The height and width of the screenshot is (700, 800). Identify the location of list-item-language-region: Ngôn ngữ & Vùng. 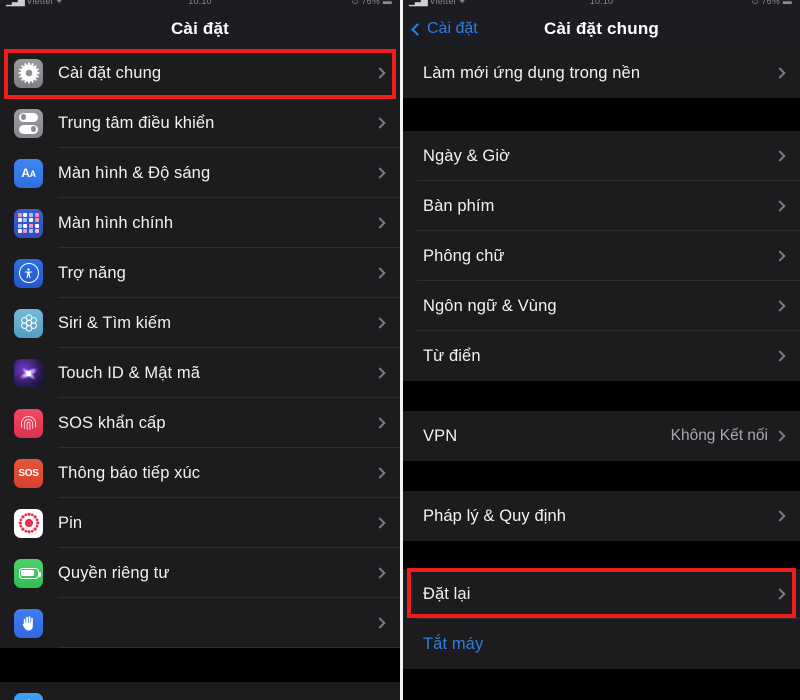
(601, 306).